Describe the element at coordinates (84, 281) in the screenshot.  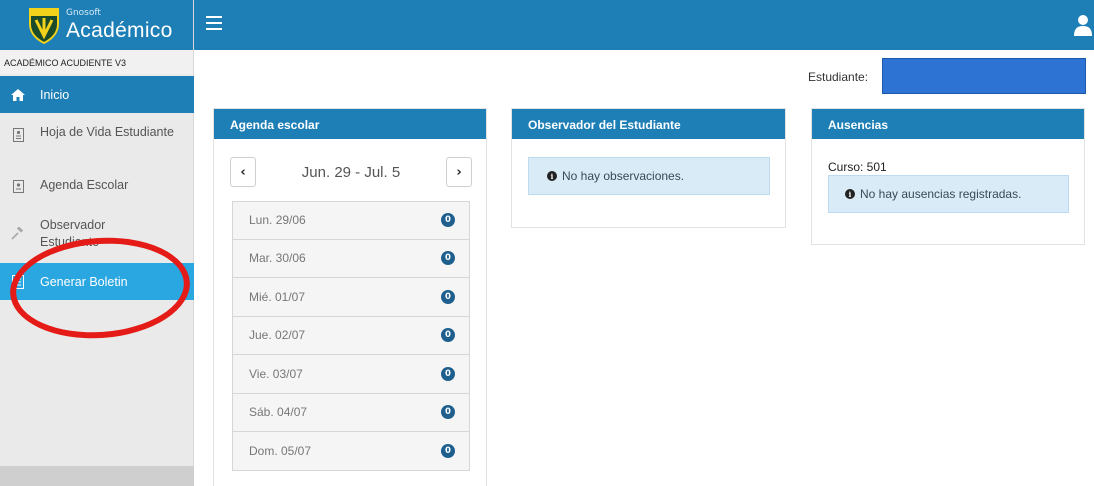
I see `sidebar-item-label: Generar Boletin` at that location.